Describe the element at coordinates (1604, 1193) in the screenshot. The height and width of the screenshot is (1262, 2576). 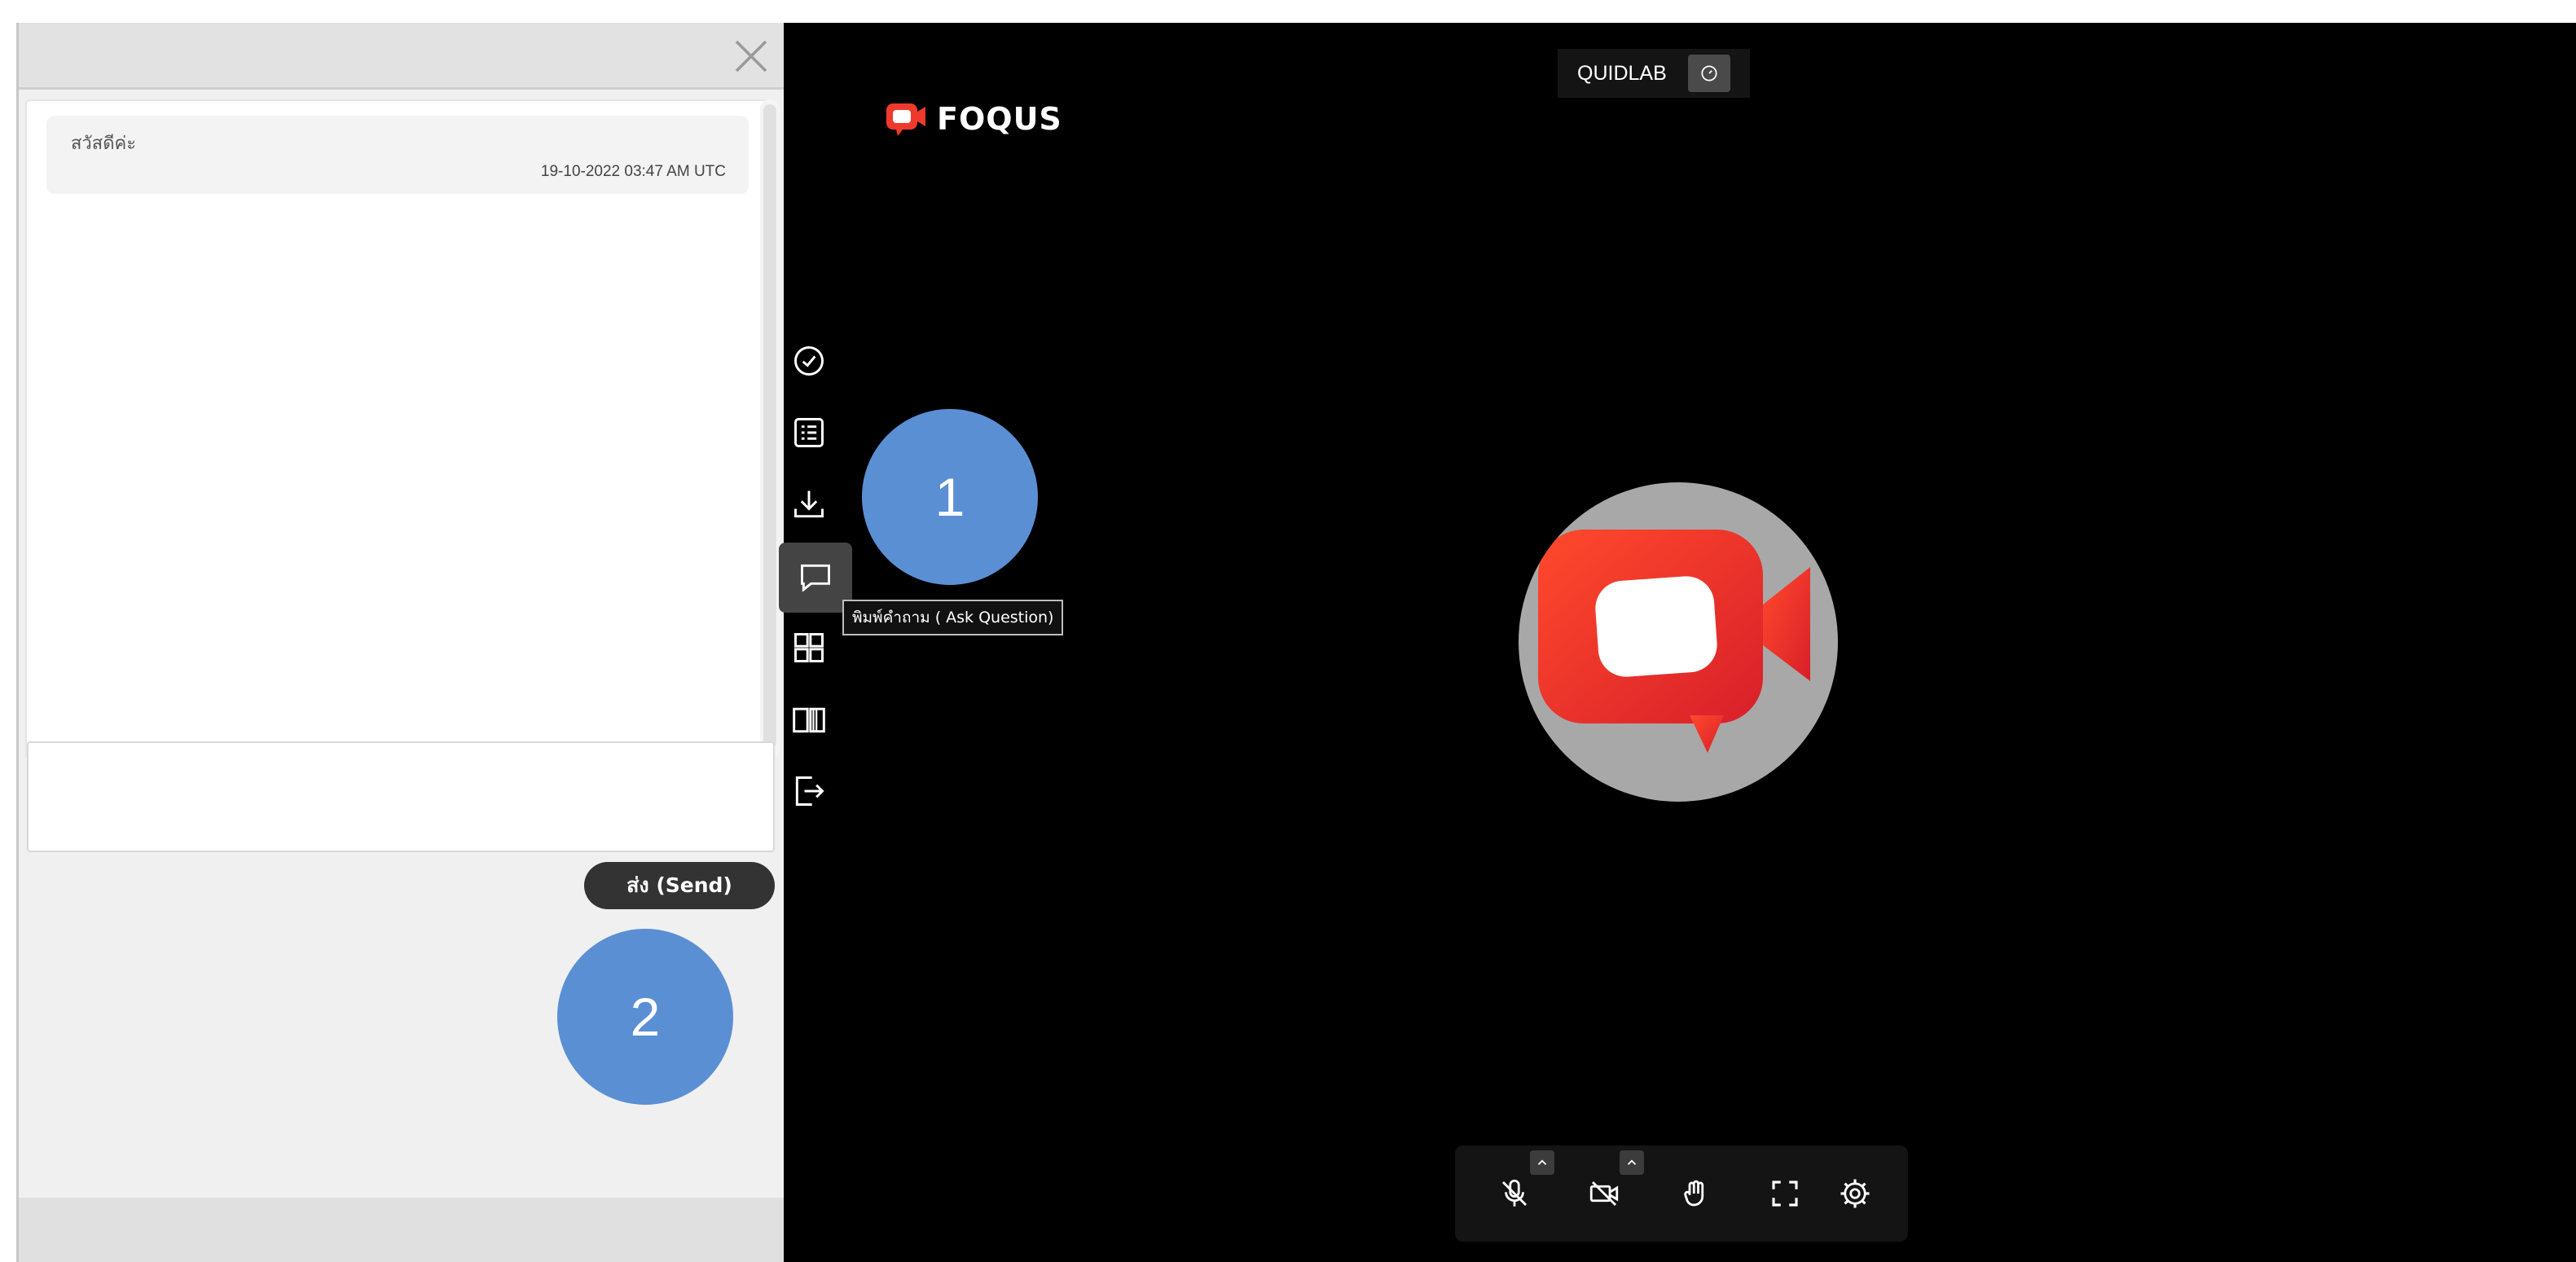
I see `camera-off-icon` at that location.